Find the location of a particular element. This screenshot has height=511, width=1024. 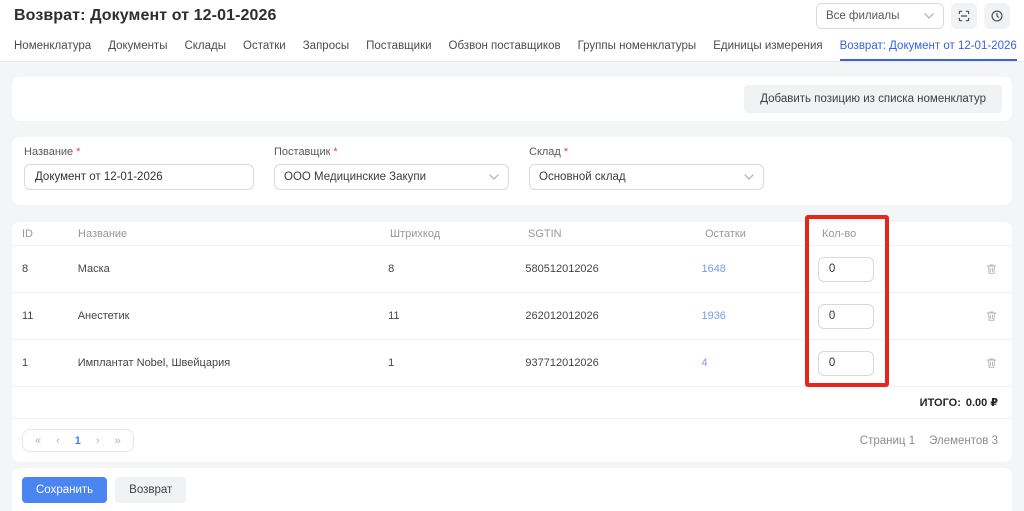

cell-barcode: 8 is located at coordinates (391, 269).